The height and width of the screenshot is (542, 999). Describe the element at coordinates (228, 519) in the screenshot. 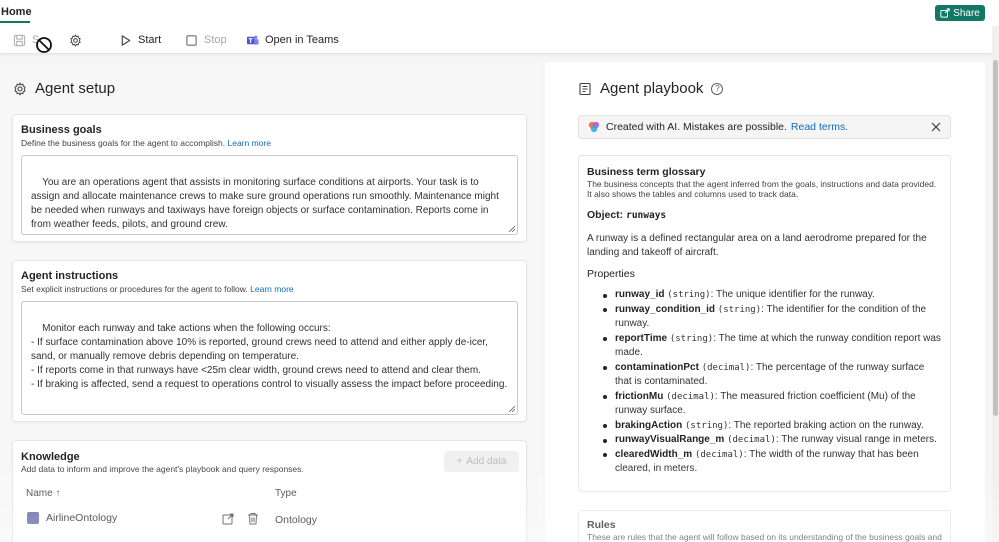

I see `open-external-icon` at that location.